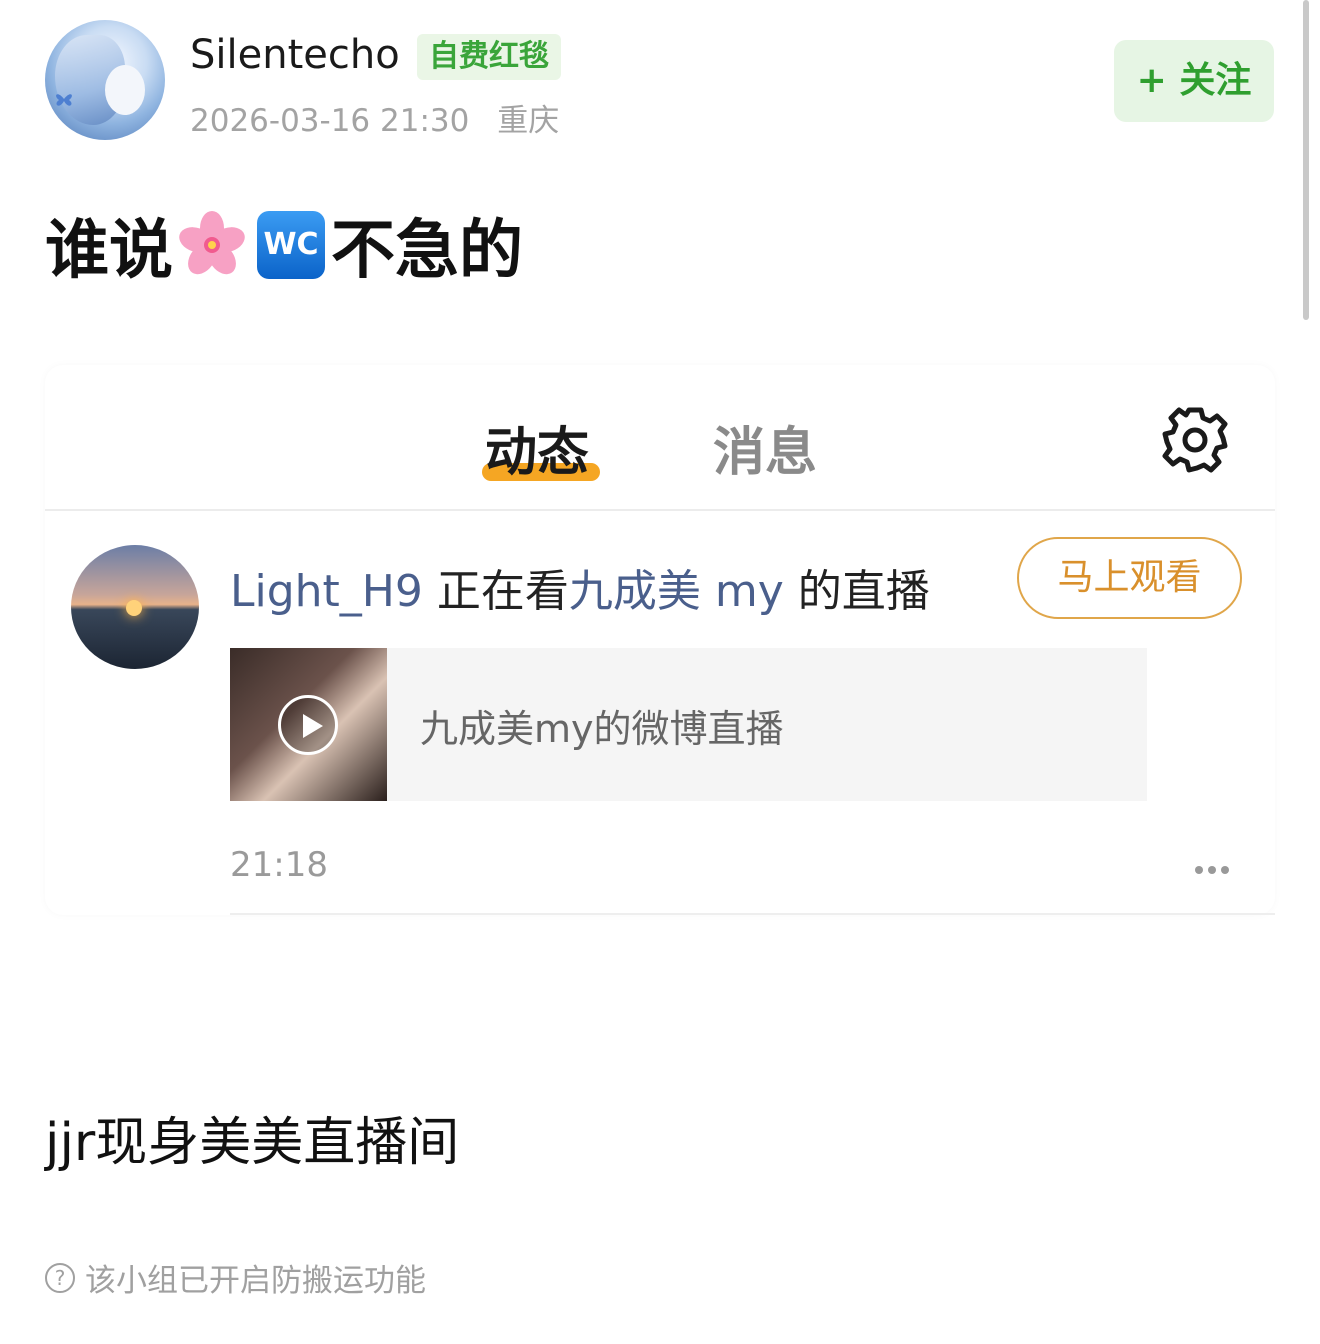  I want to click on group-badge: 自费红毯, so click(489, 57).